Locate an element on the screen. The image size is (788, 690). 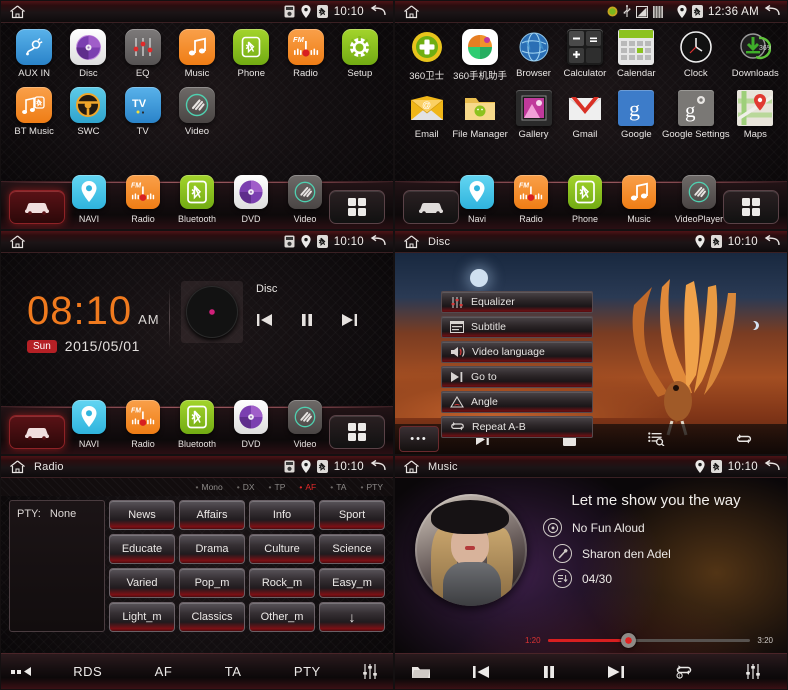
app-radio: FM Radio is located at coordinates (305, 54).